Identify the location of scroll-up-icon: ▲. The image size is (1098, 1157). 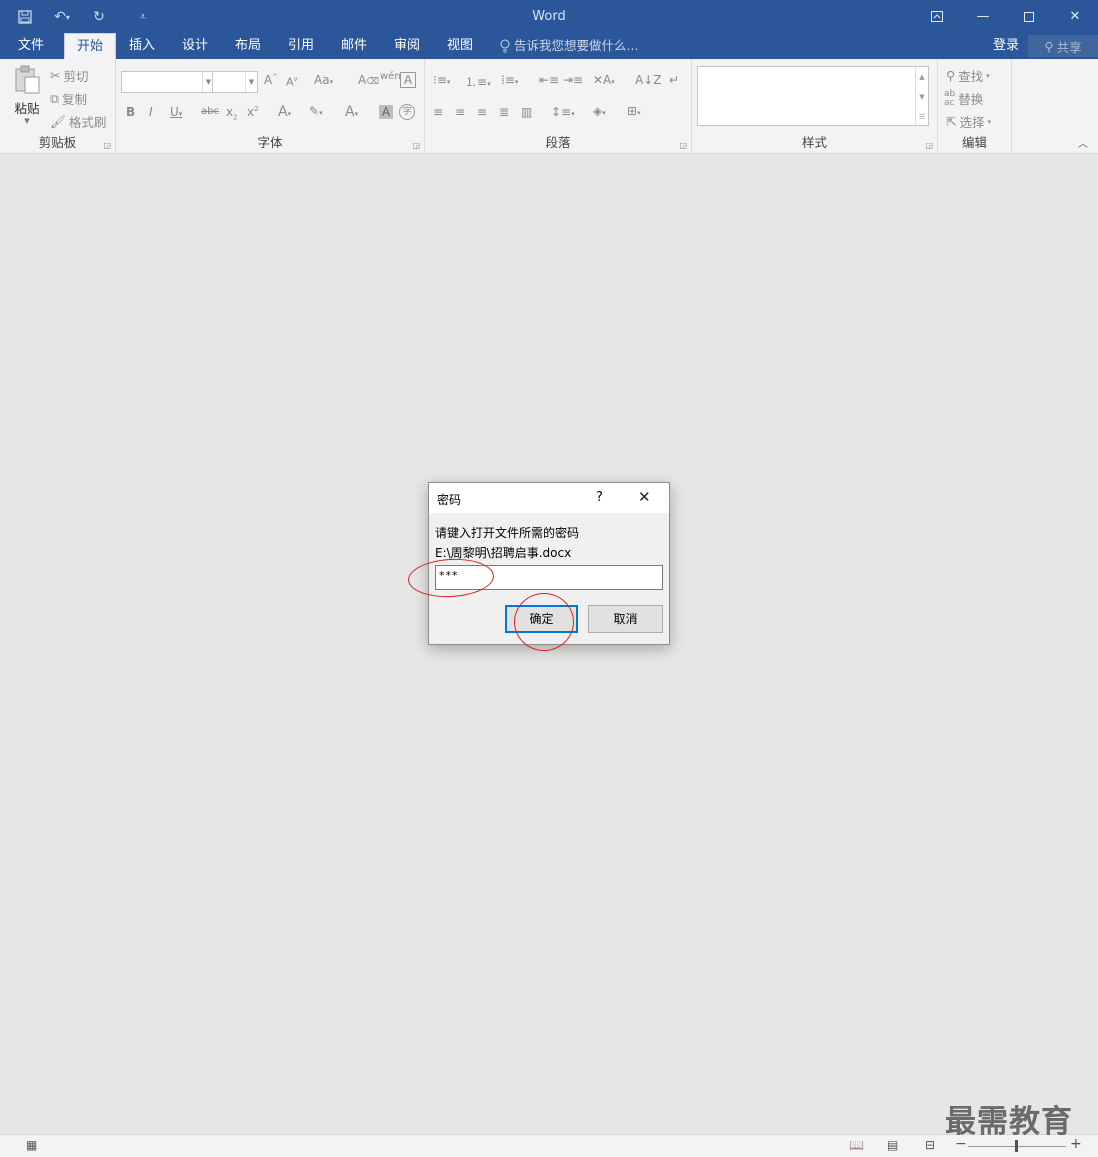
(921, 77).